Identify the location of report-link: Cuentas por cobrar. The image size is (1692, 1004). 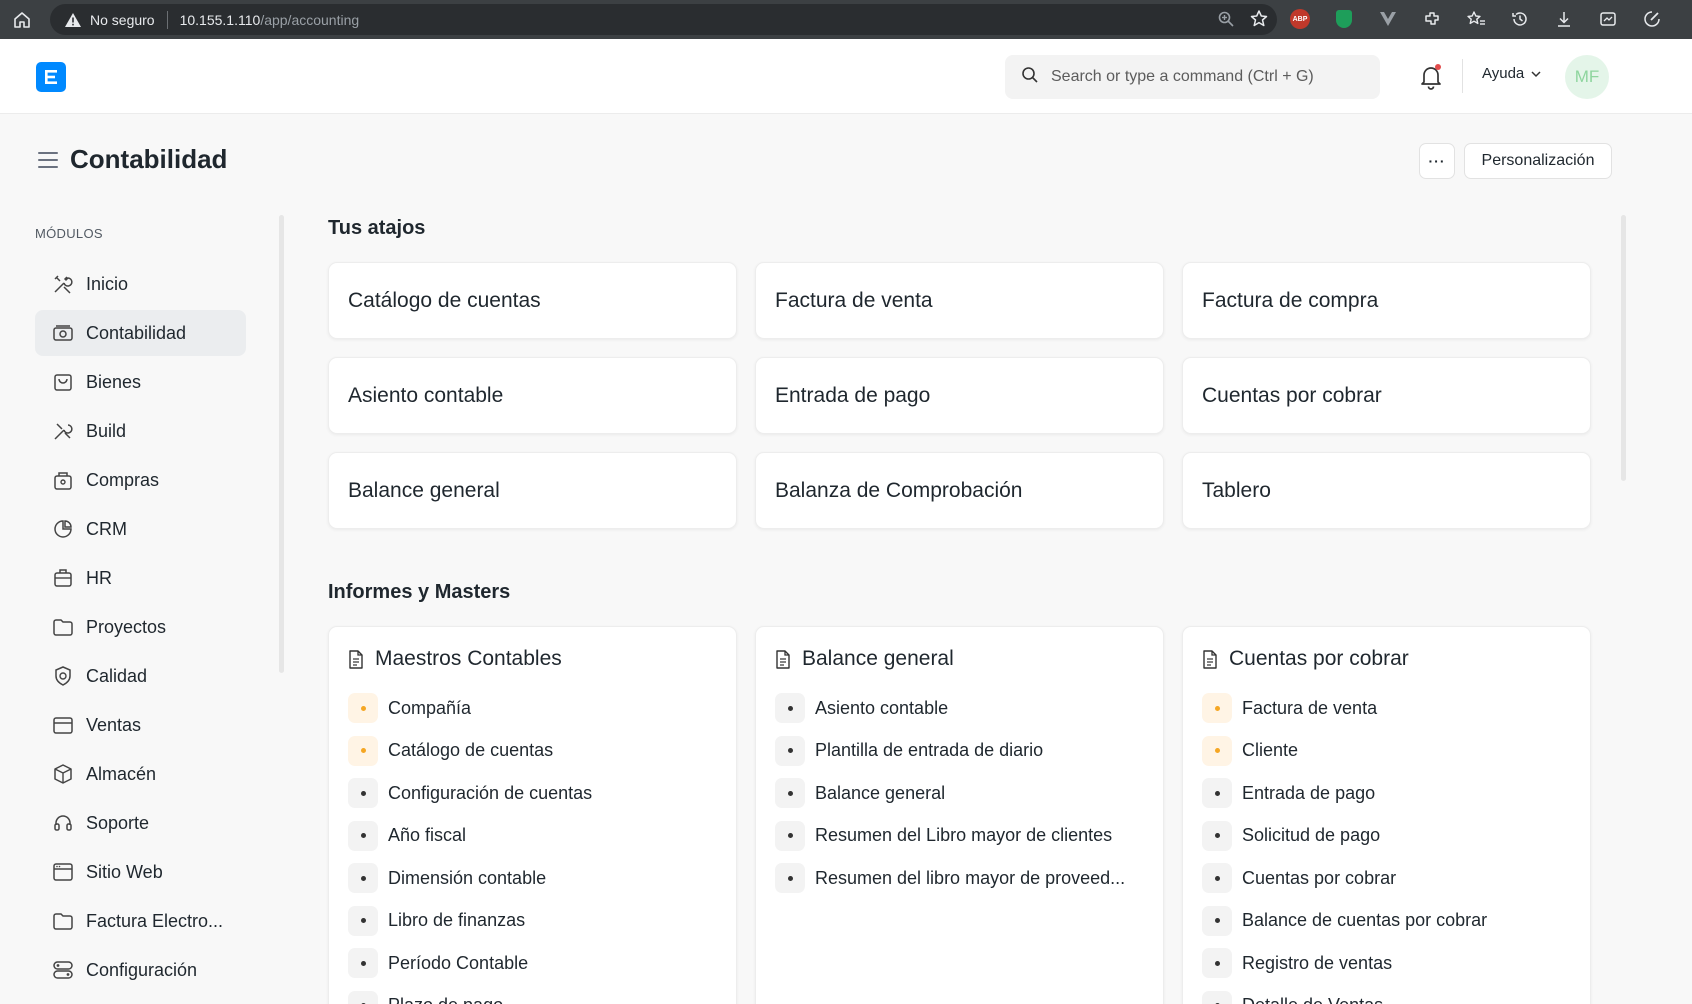
(1386, 878).